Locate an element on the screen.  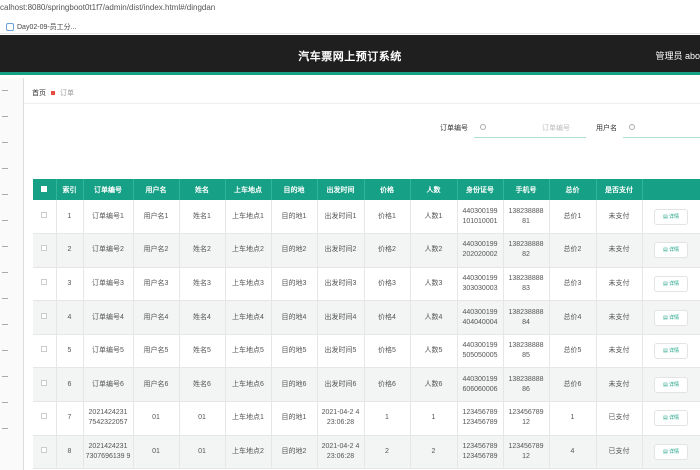
table-cell: 440300199 101010001 is located at coordinates (480, 217).